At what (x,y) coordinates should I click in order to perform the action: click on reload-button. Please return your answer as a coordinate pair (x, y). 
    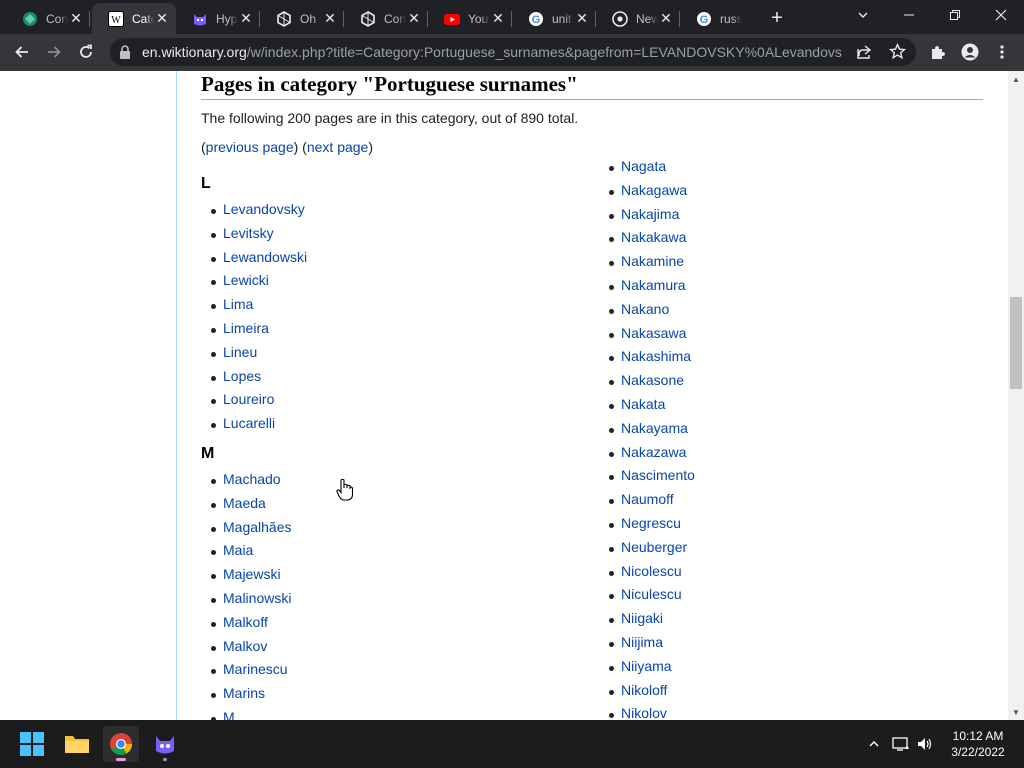
    Looking at the image, I should click on (86, 52).